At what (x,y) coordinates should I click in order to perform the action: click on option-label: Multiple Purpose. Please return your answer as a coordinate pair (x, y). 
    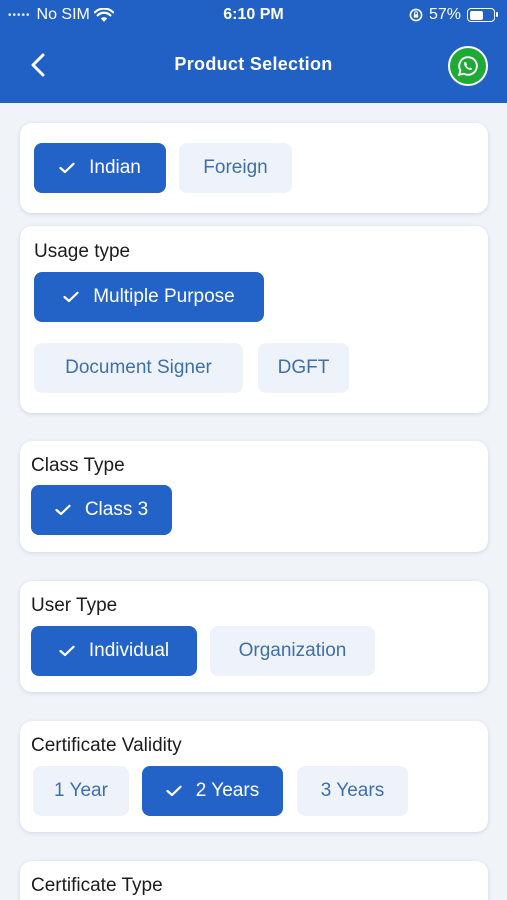
    Looking at the image, I should click on (164, 296).